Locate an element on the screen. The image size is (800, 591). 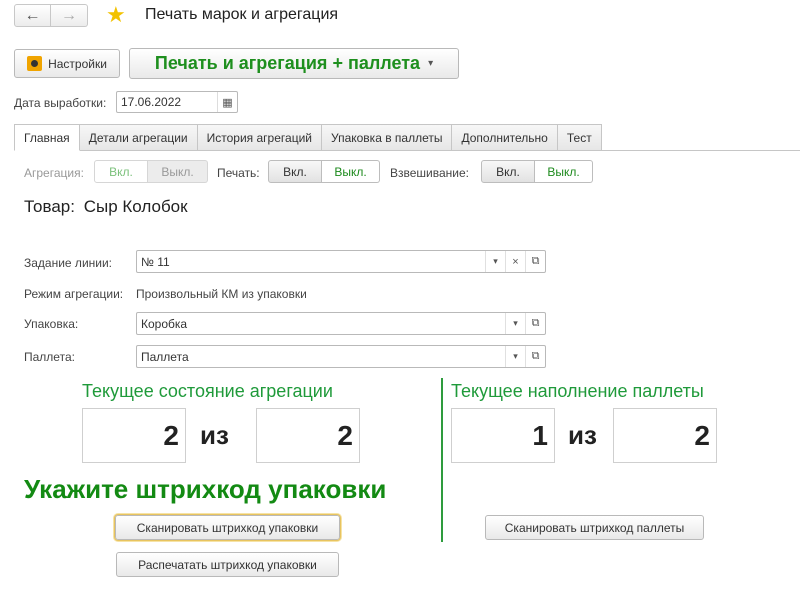
pallet-of-label: из is located at coordinates (582, 435).